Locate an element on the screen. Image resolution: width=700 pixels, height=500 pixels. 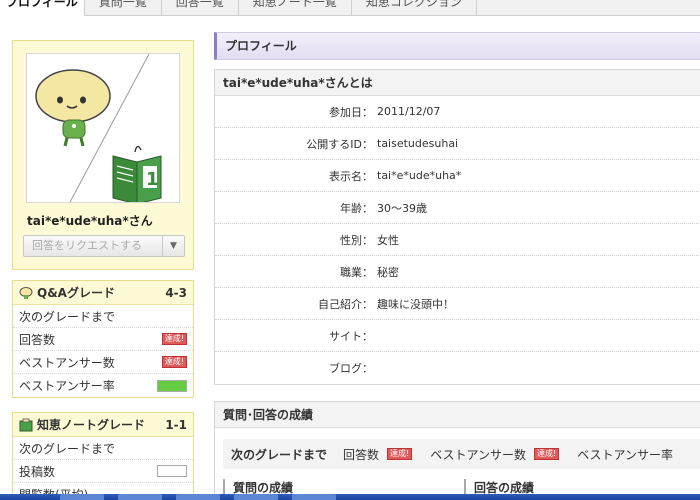
tab-notes: 知恵ノート一覧 is located at coordinates (295, 8).